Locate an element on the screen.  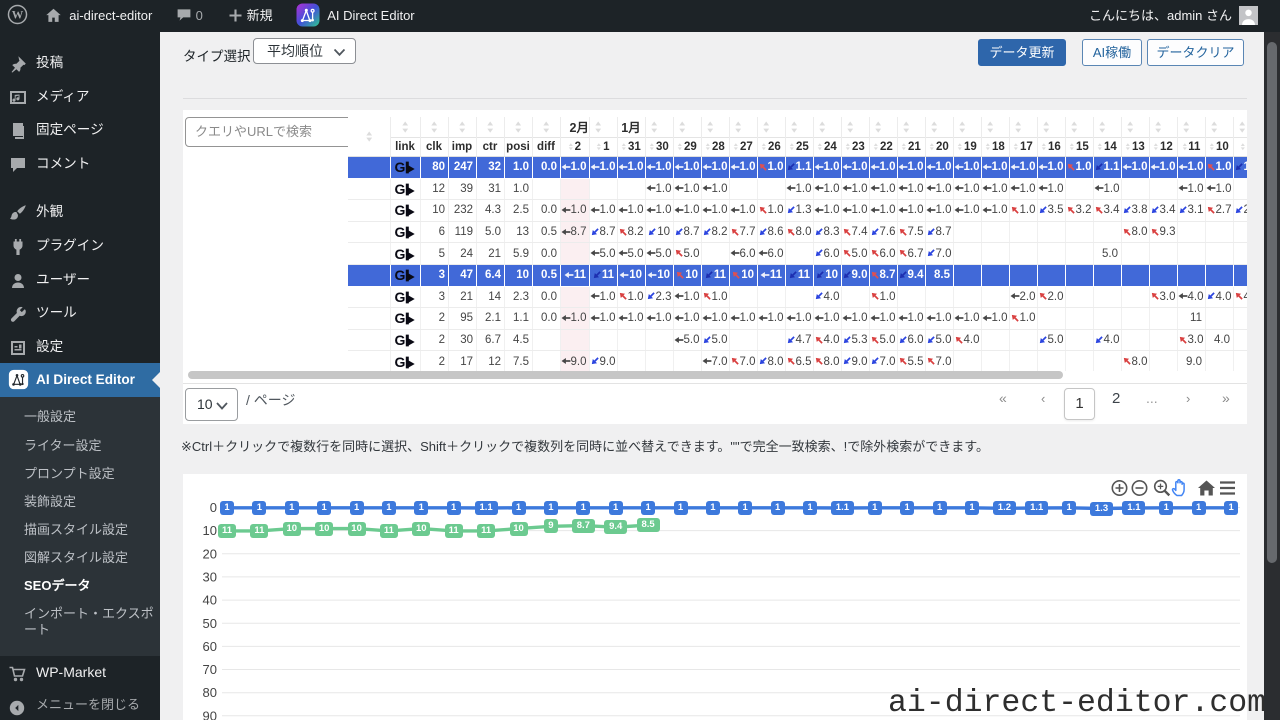
svg-text: 50 is located at coordinates (210, 623).